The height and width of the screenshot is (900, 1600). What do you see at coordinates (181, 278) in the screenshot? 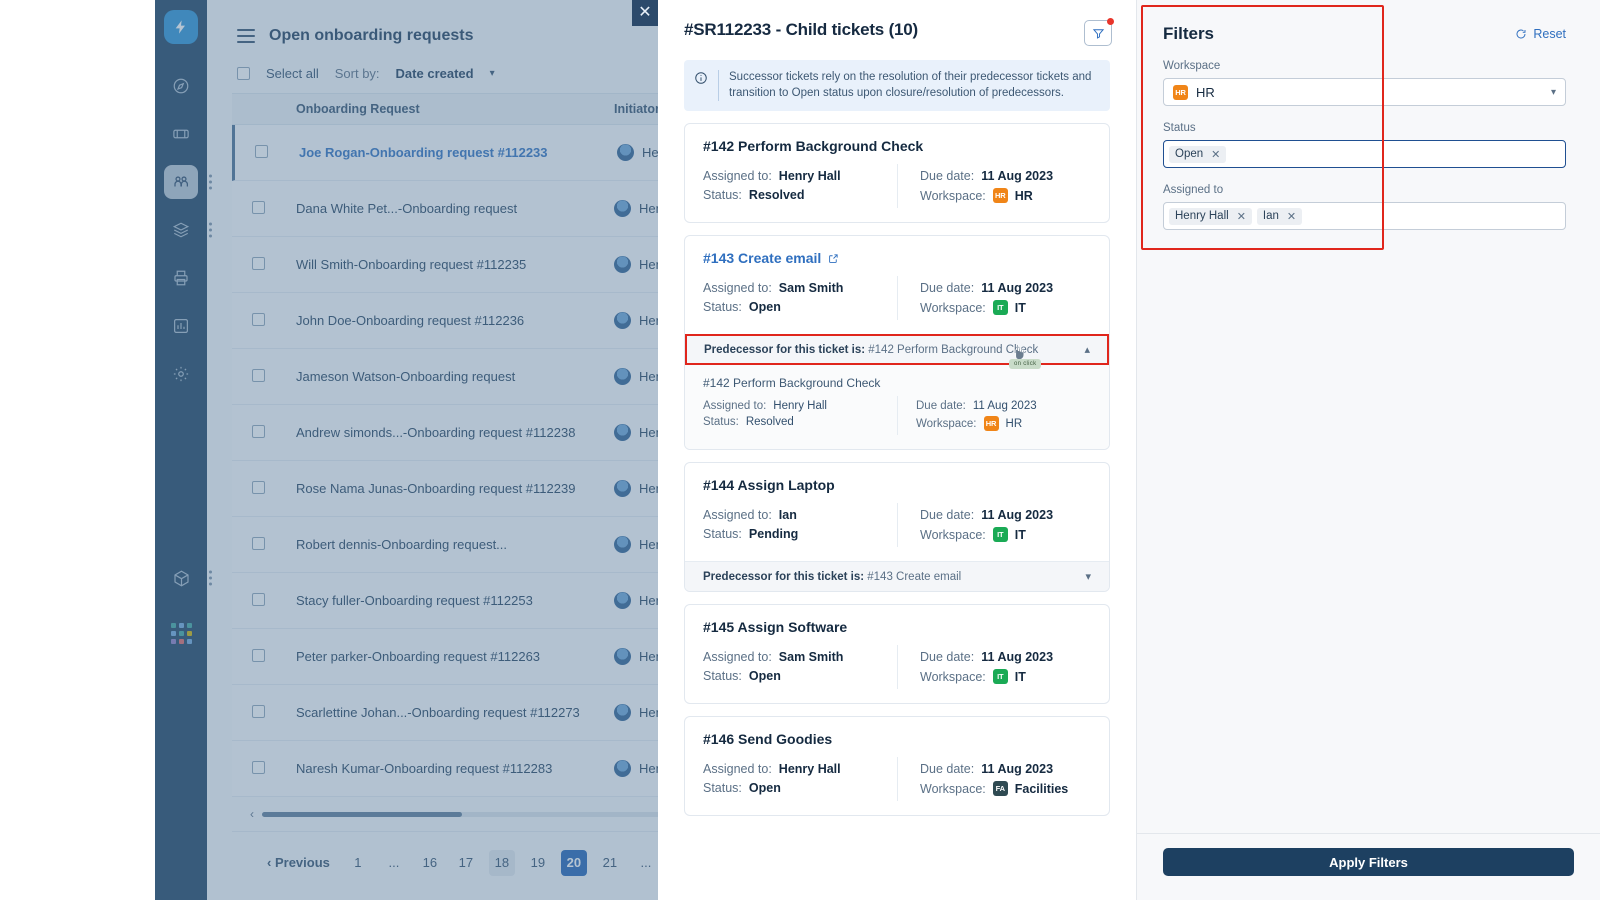
I see `sidebar-item-reports-print` at bounding box center [181, 278].